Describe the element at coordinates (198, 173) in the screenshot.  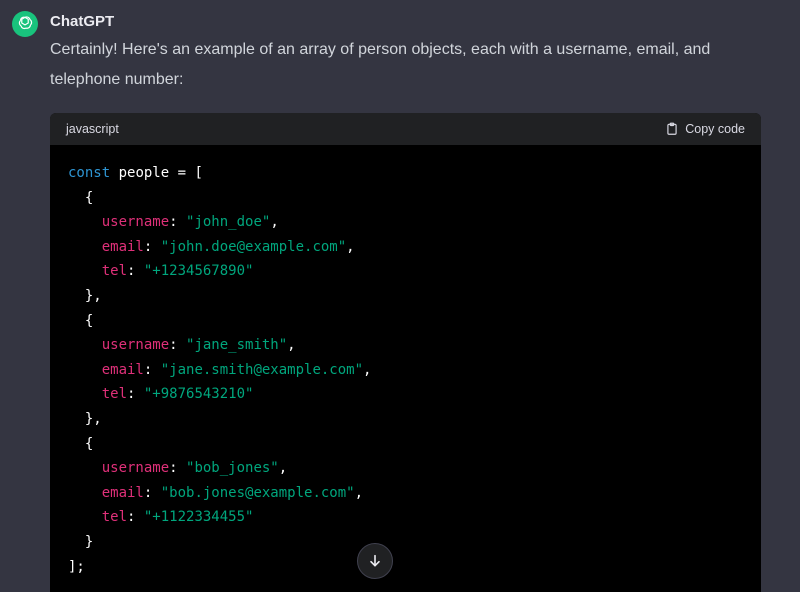
I see `code-open-bracket: [` at that location.